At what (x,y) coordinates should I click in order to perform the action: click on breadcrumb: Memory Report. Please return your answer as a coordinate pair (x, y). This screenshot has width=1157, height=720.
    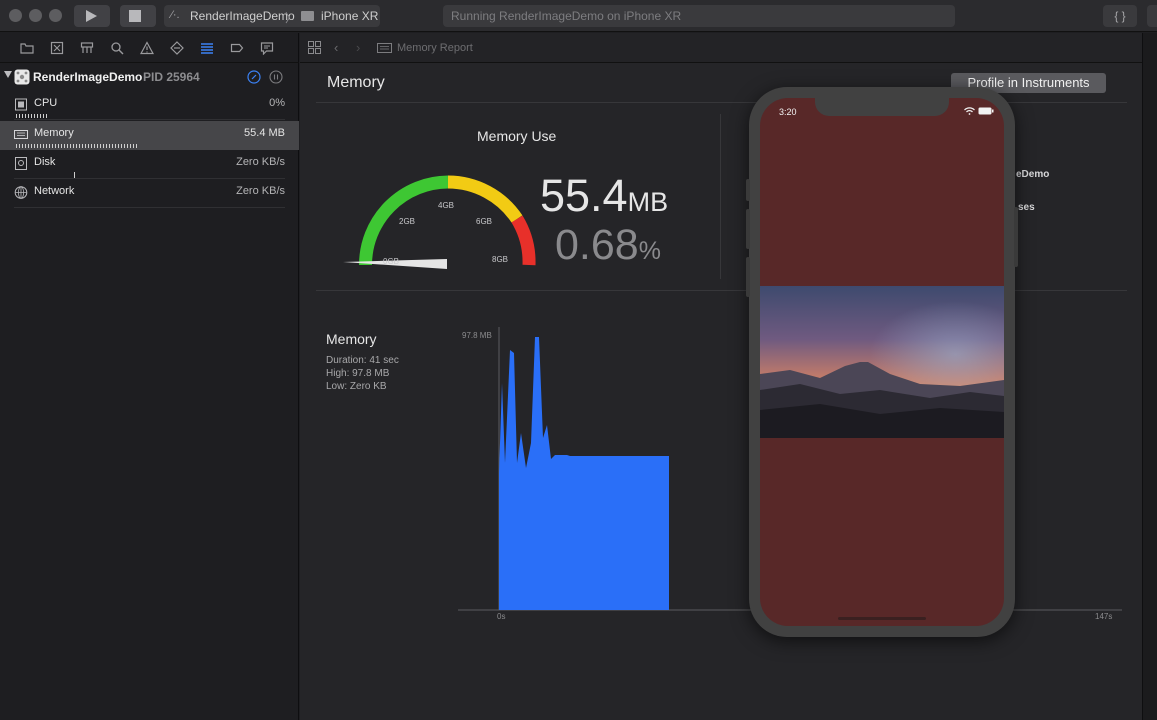
    Looking at the image, I should click on (435, 48).